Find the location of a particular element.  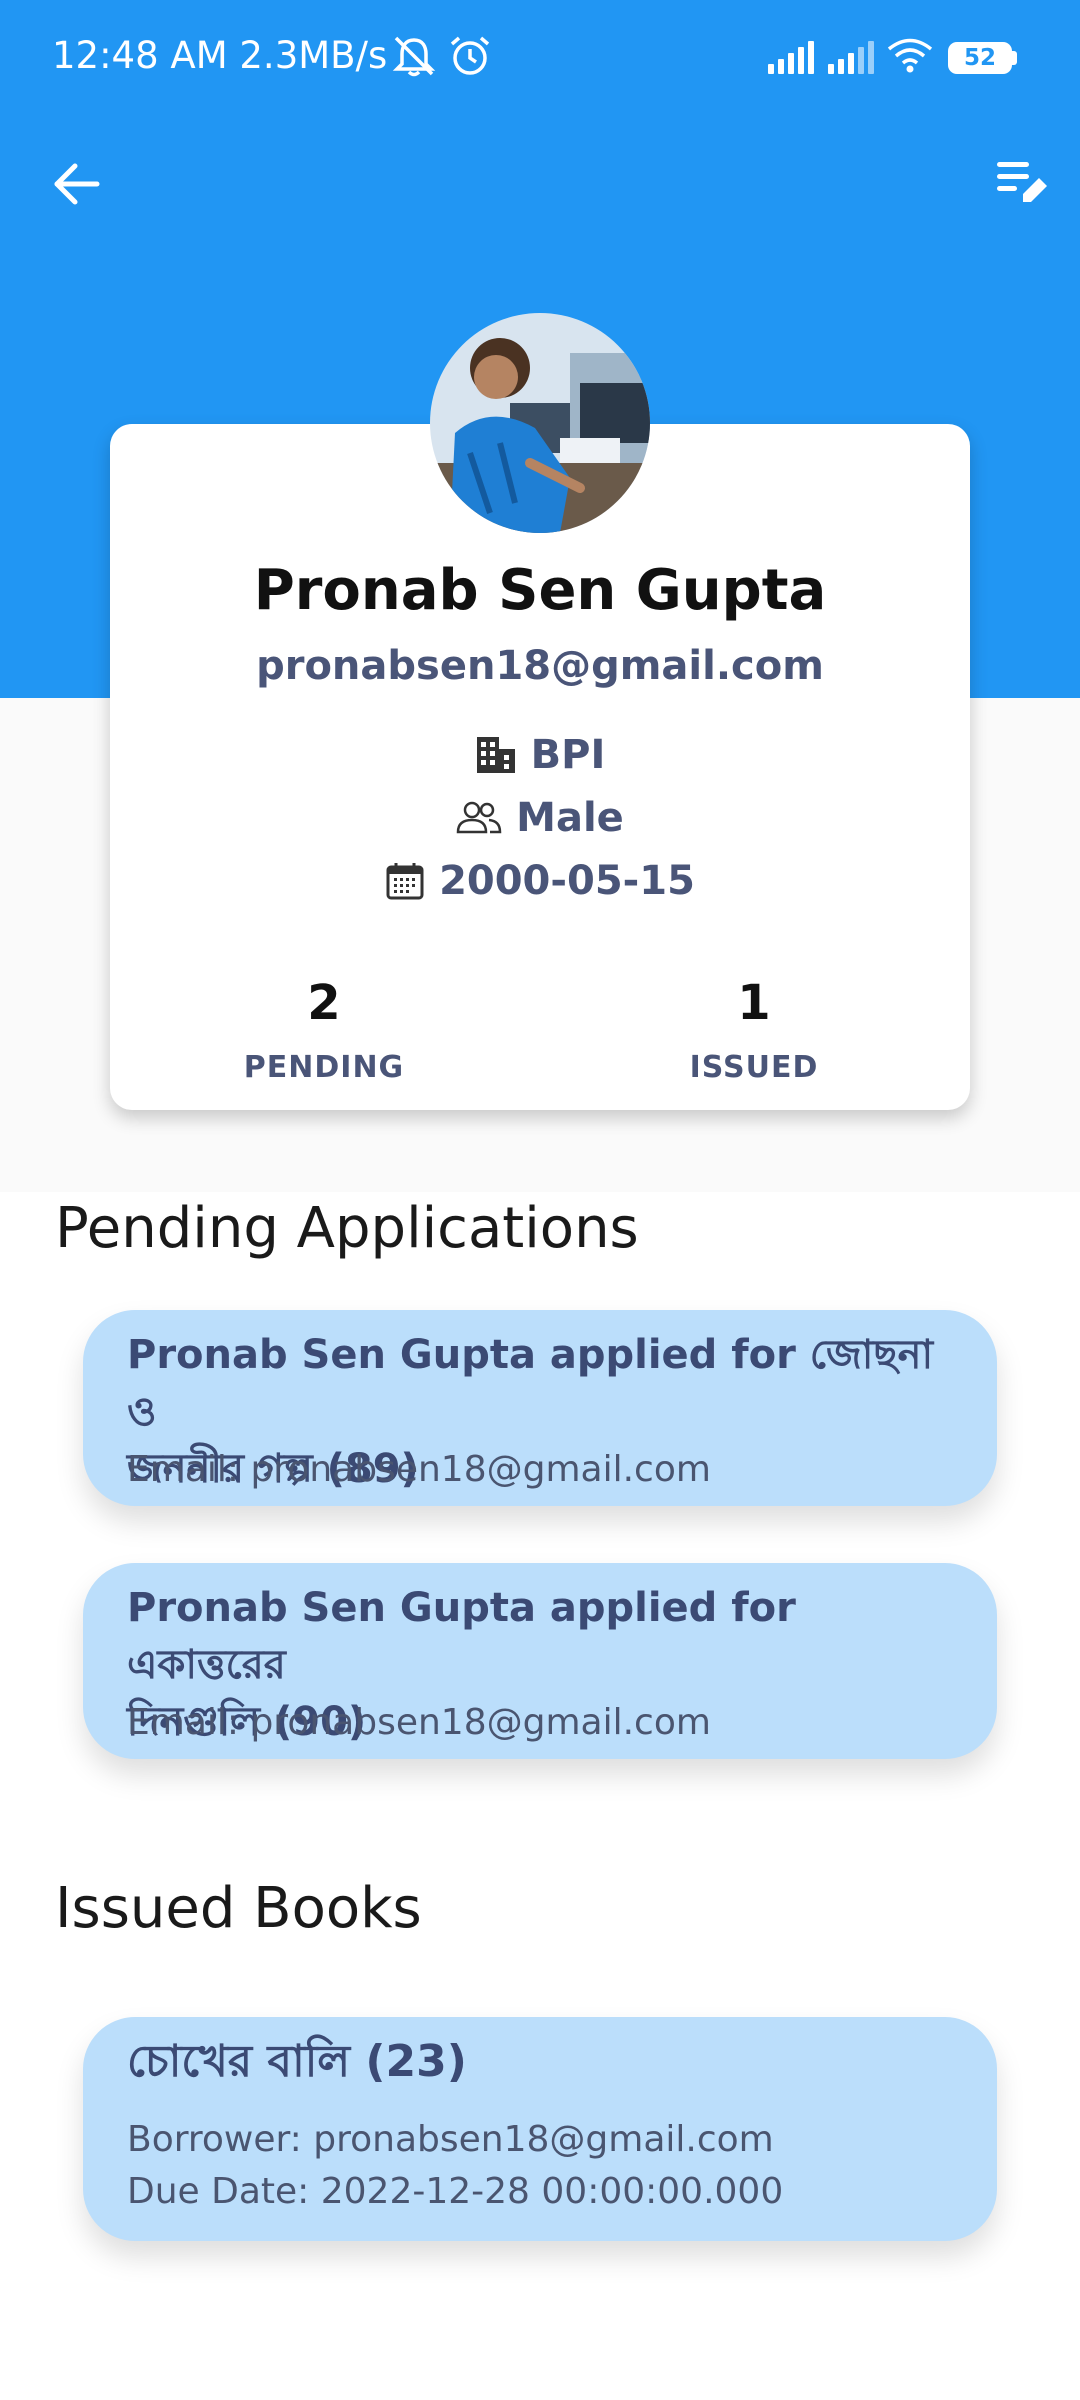

profile-email: pronabsen18@gmail.com is located at coordinates (540, 666).